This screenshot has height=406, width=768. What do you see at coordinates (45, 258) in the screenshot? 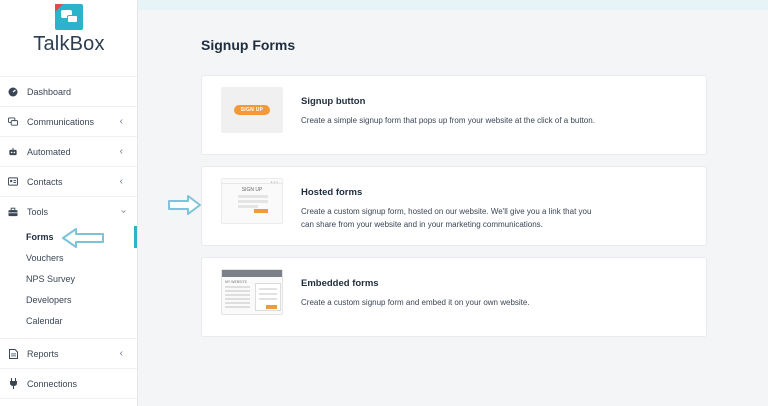
I see `sidebar-subitem-vouchers: Vouchers` at bounding box center [45, 258].